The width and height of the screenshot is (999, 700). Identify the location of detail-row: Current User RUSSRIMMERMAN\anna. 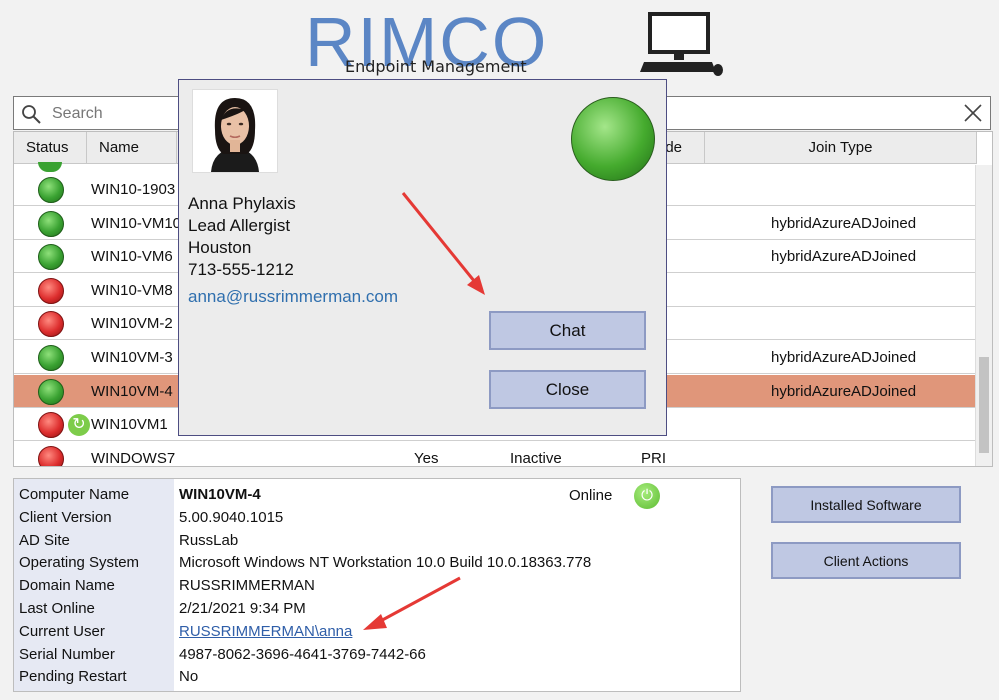
(377, 631).